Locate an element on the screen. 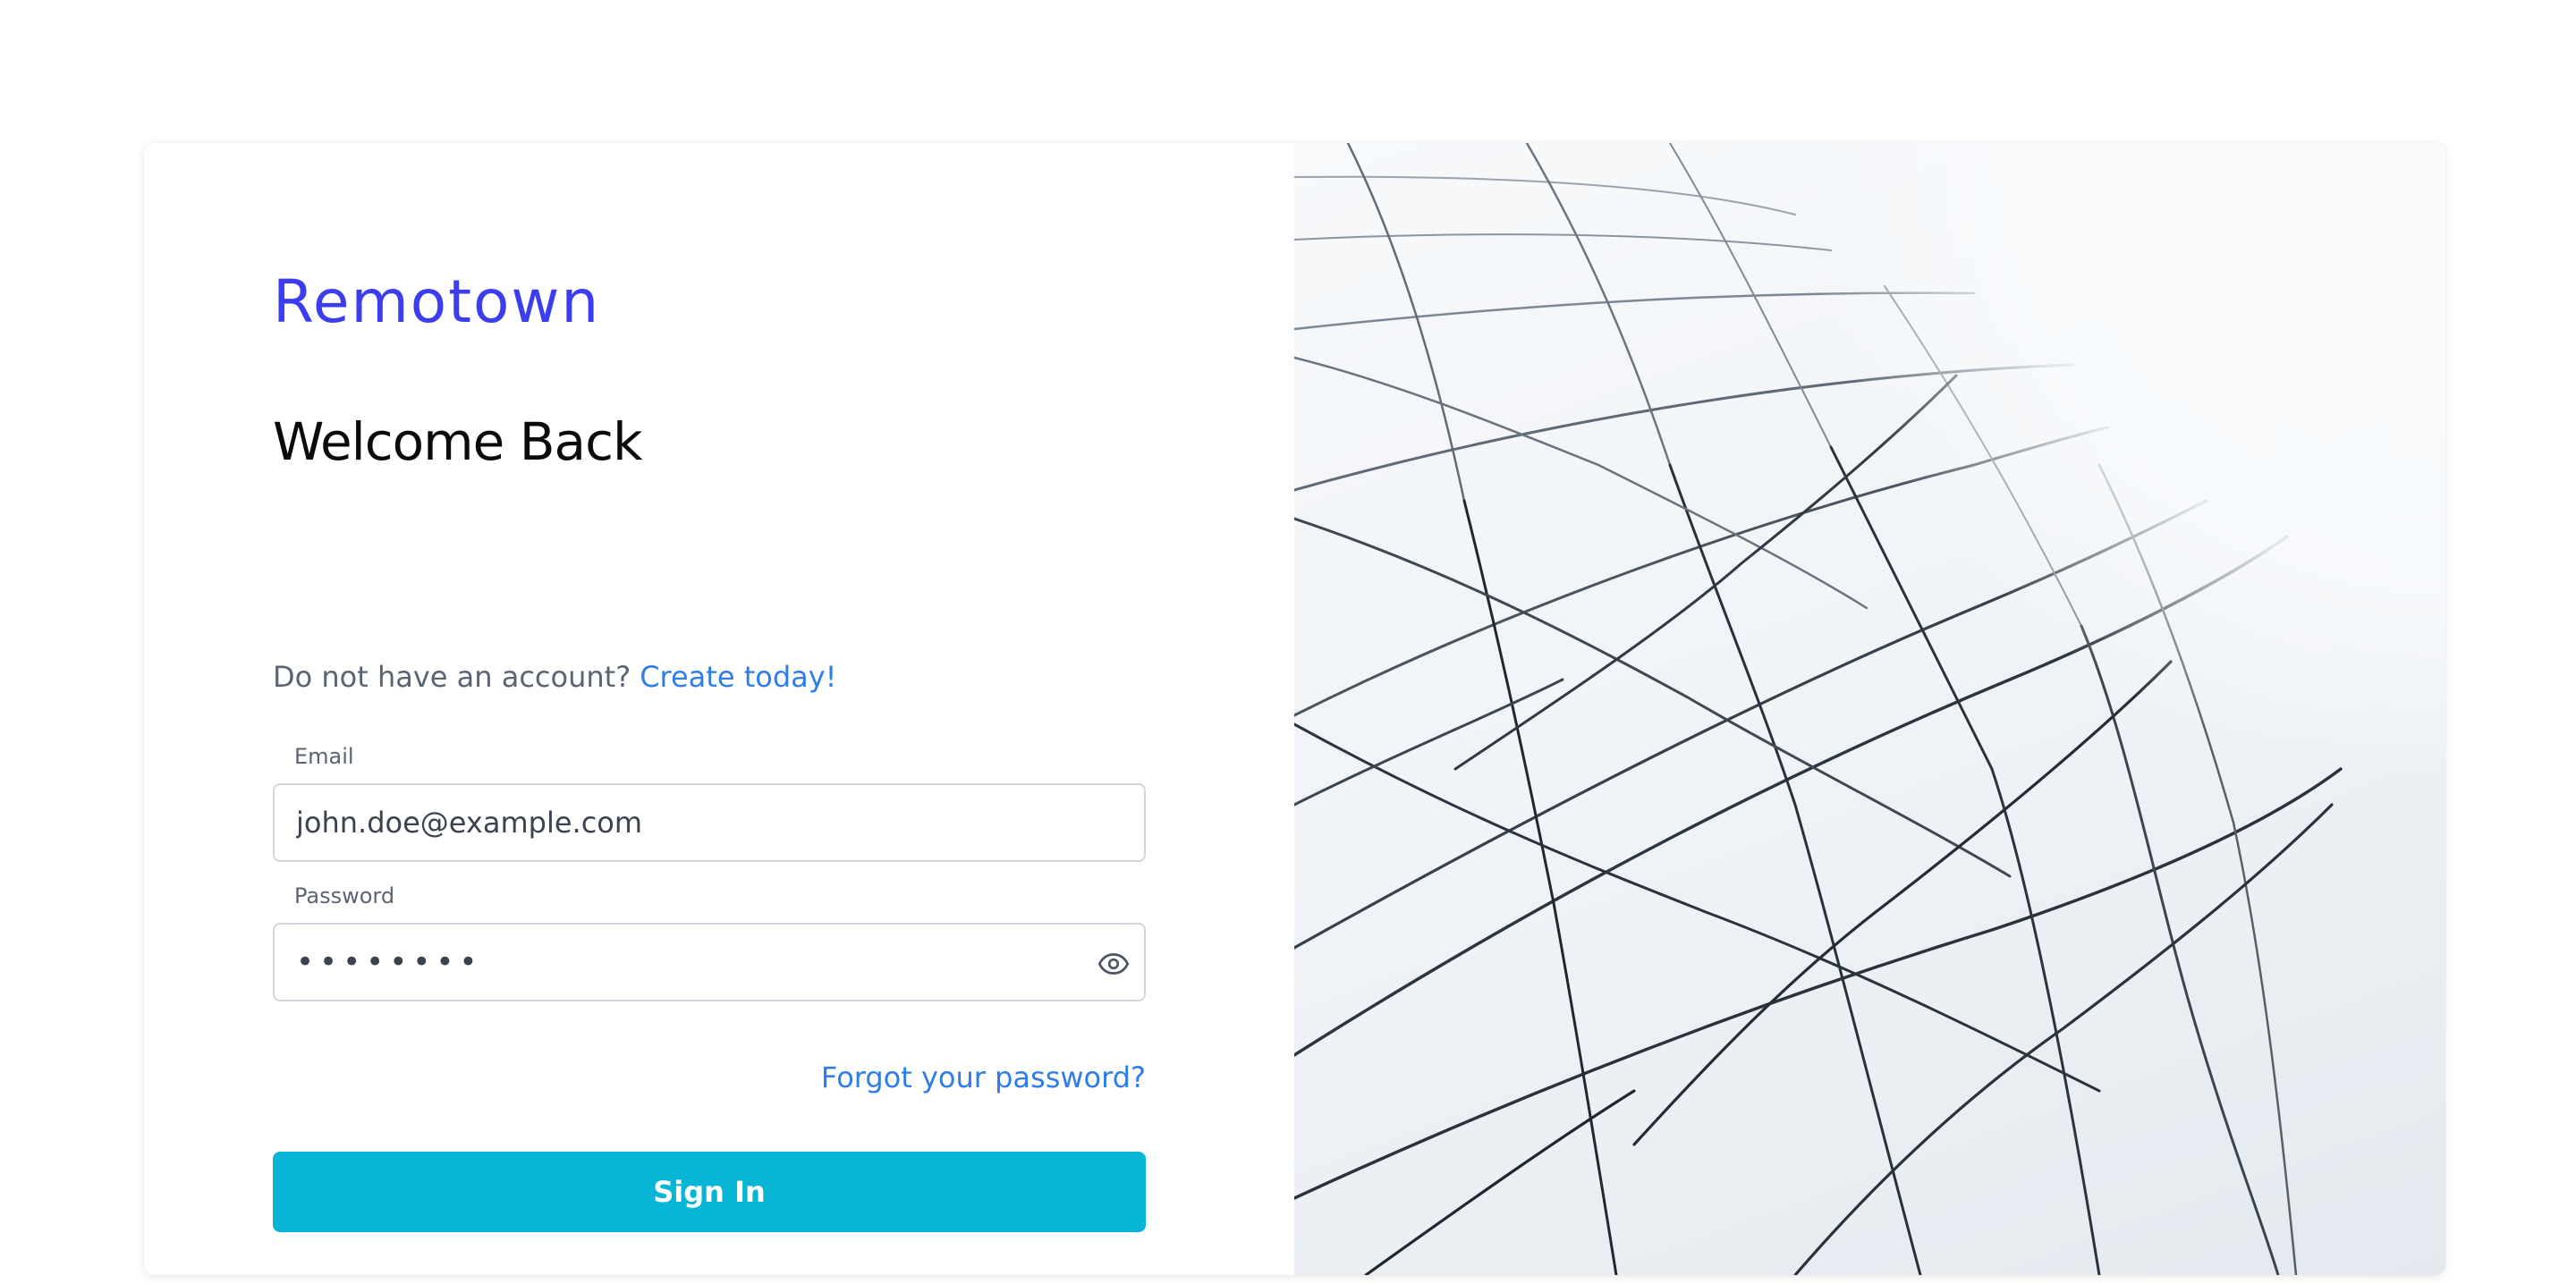 Image resolution: width=2576 pixels, height=1284 pixels. signup-prompt-text: Do not have an account? is located at coordinates (452, 677).